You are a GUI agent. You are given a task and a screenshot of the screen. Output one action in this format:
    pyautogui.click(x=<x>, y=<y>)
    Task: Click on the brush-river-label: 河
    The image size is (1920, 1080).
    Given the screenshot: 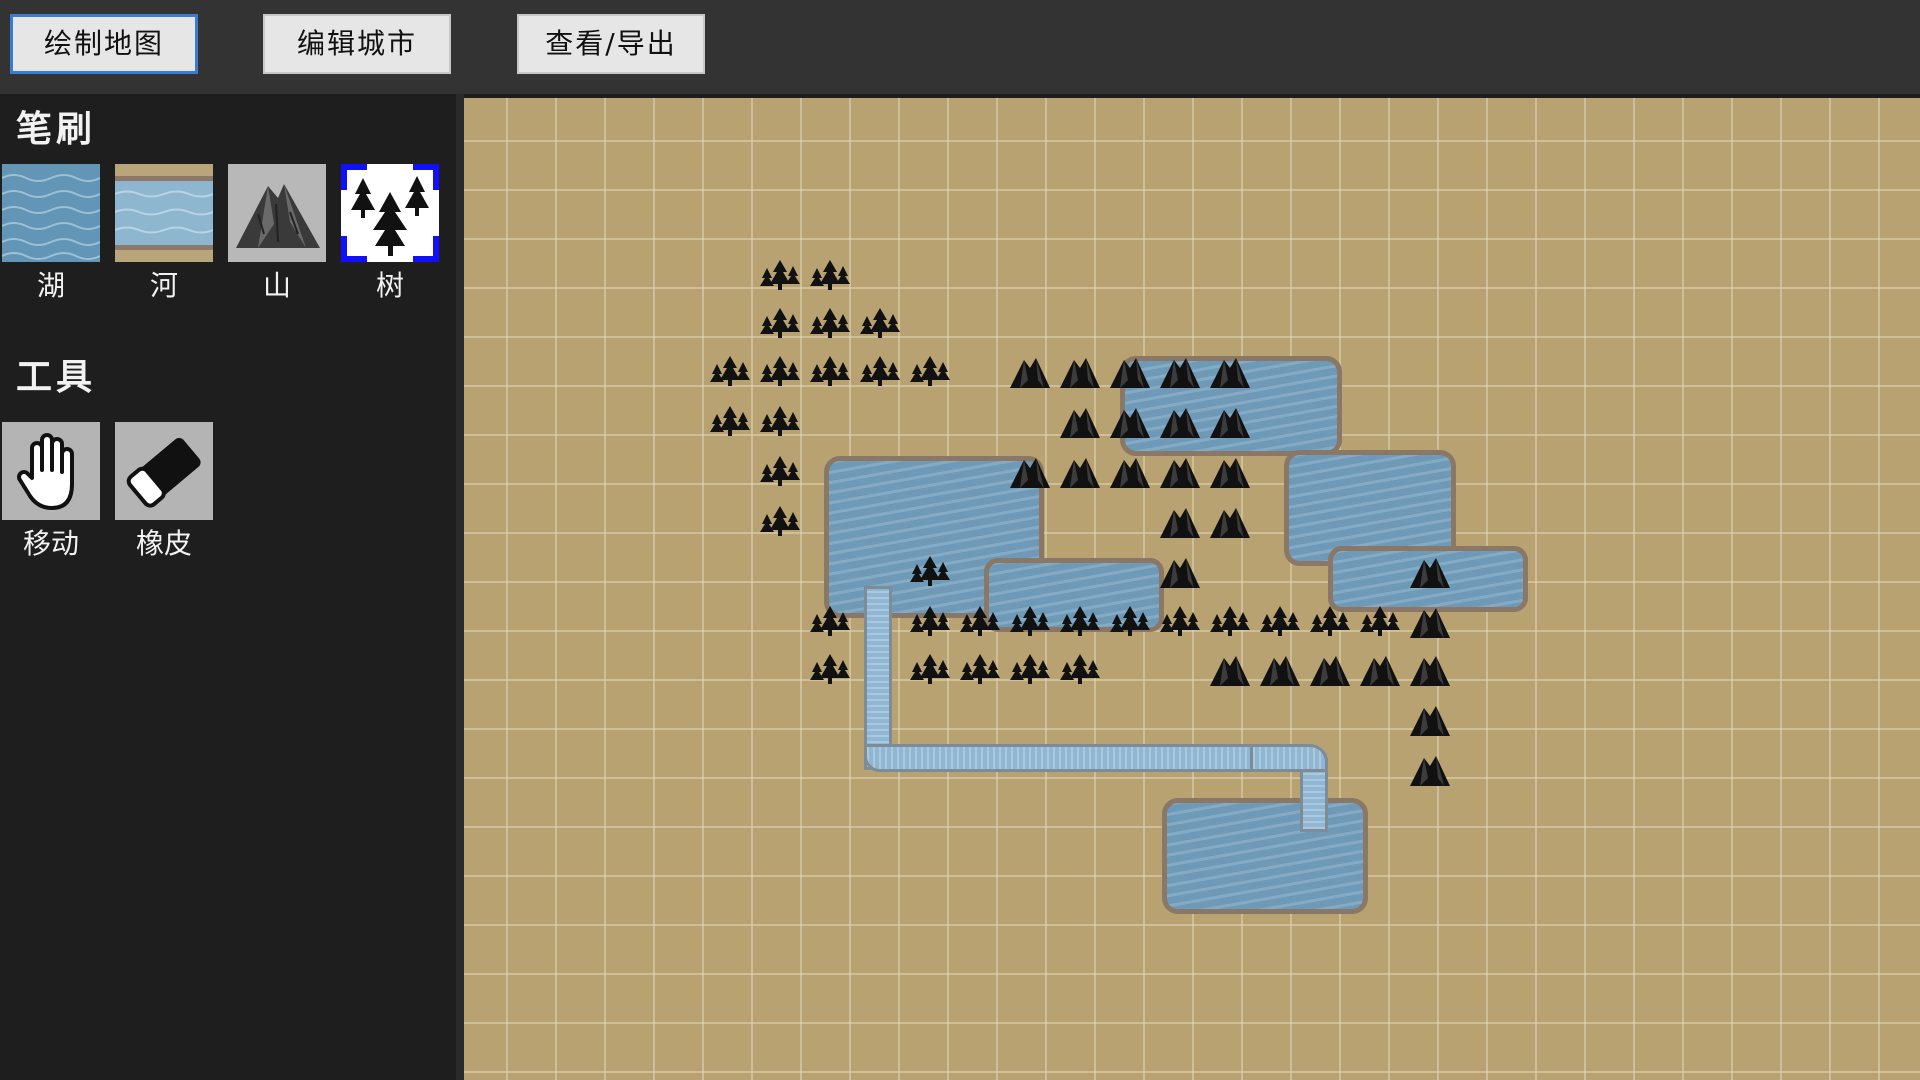 What is the action you would take?
    pyautogui.click(x=163, y=285)
    